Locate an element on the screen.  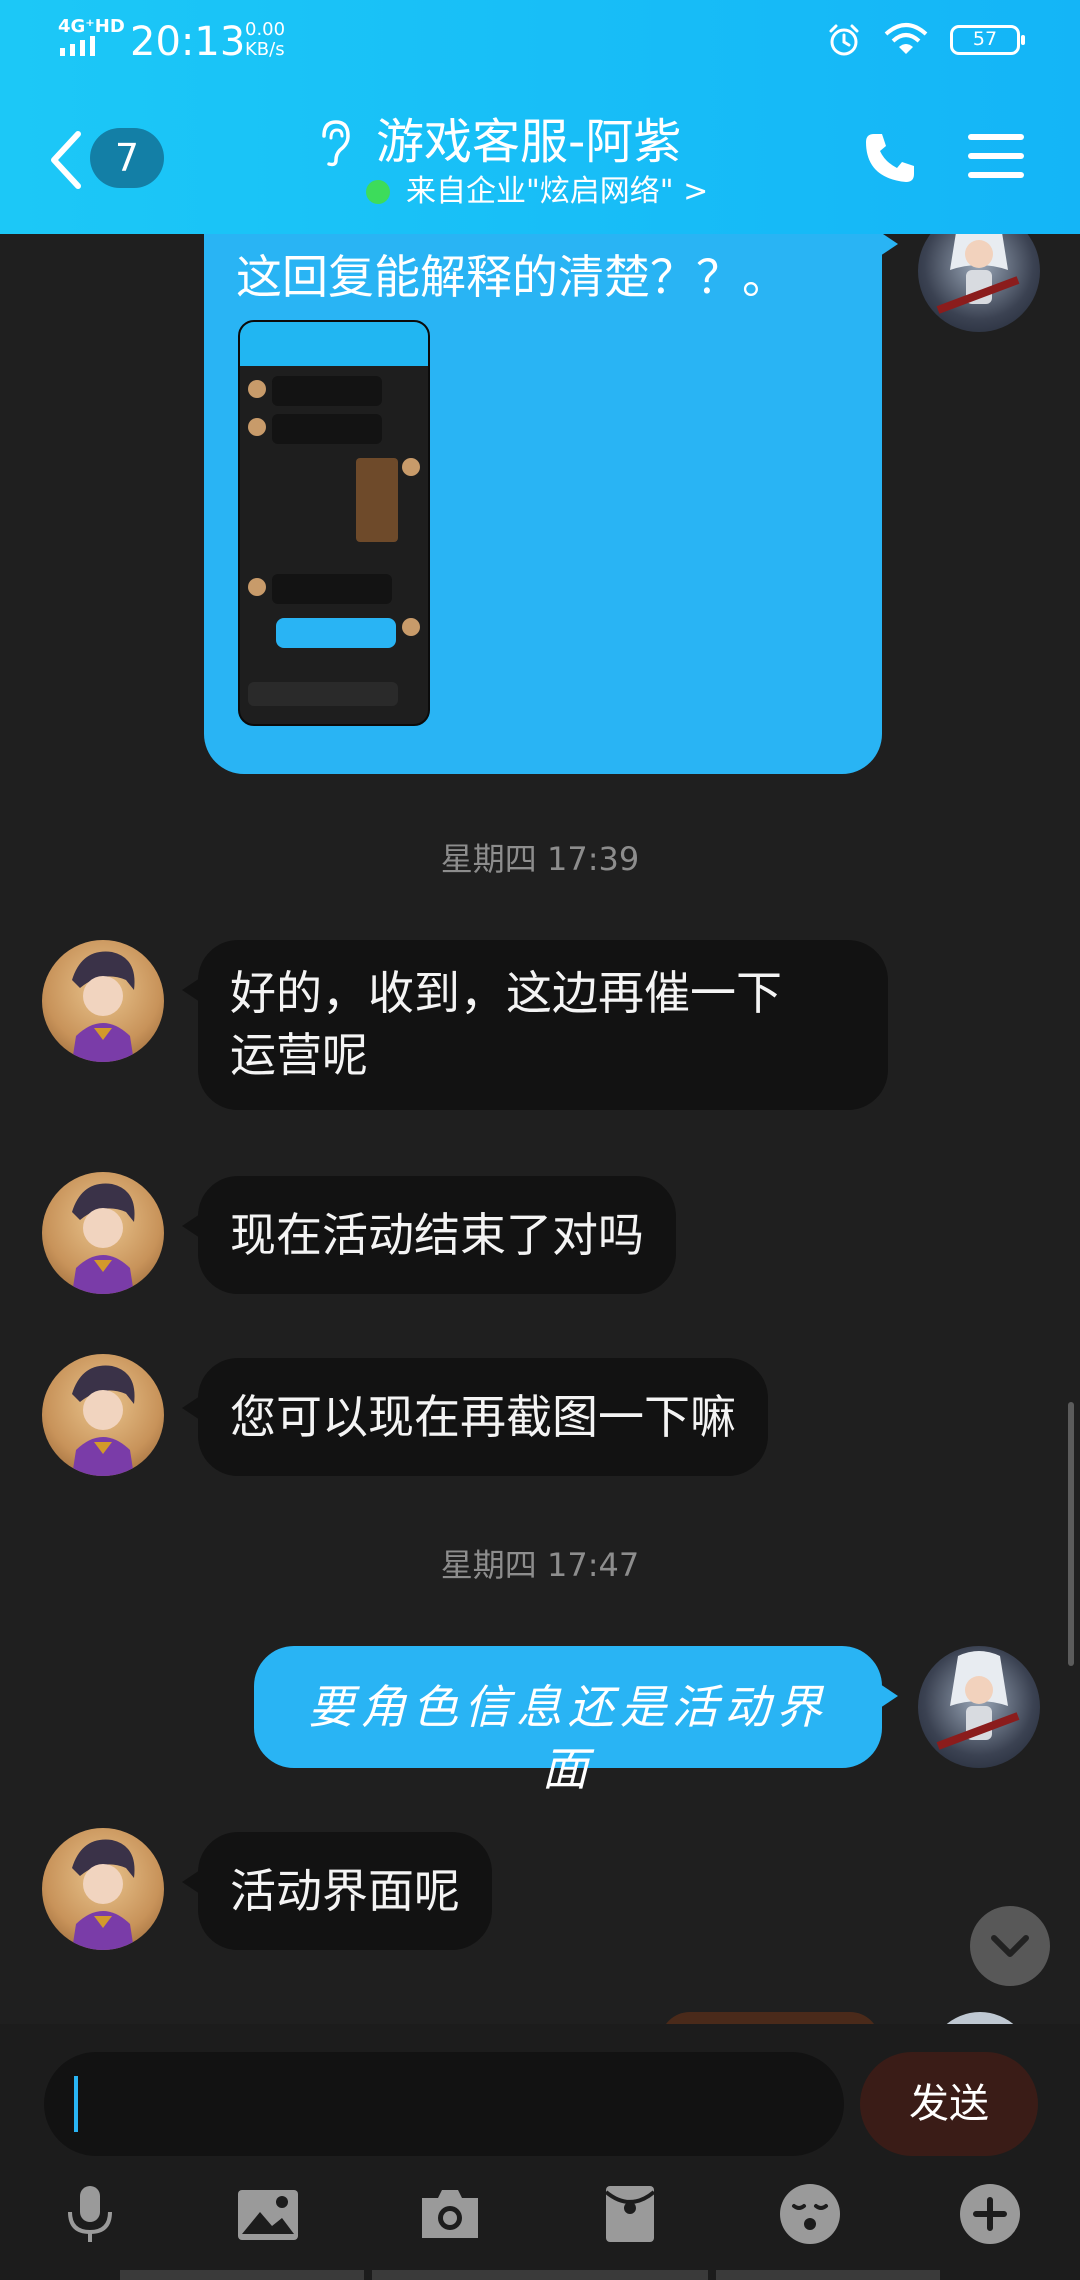
message-text-line: 运营呢 is located at coordinates (299, 1055).